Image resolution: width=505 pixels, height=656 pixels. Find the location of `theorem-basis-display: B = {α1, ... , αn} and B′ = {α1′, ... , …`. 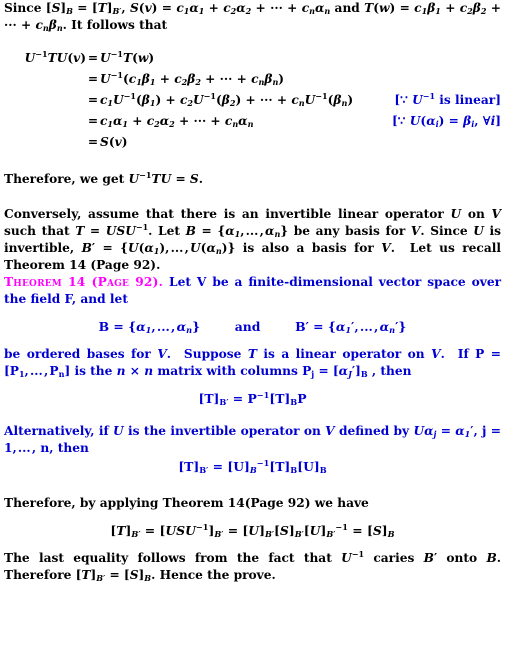

theorem-basis-display: B = {α1, ... , αn} and B′ = {α1′, ... , … is located at coordinates (252, 327).